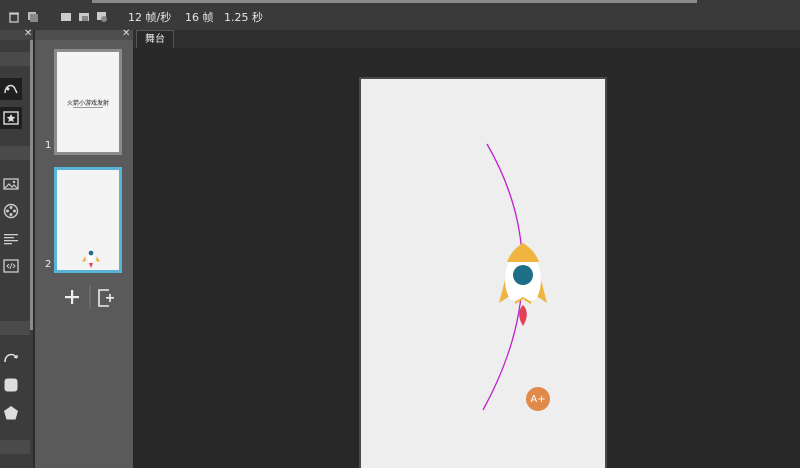 The image size is (800, 468). I want to click on add-text-badge-label: A+, so click(538, 399).